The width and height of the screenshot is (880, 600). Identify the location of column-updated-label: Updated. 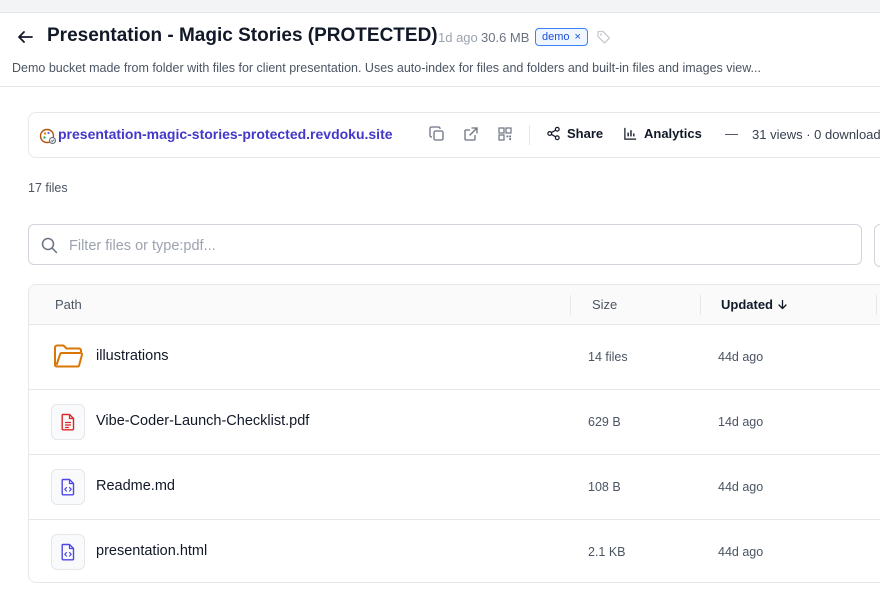
(747, 304).